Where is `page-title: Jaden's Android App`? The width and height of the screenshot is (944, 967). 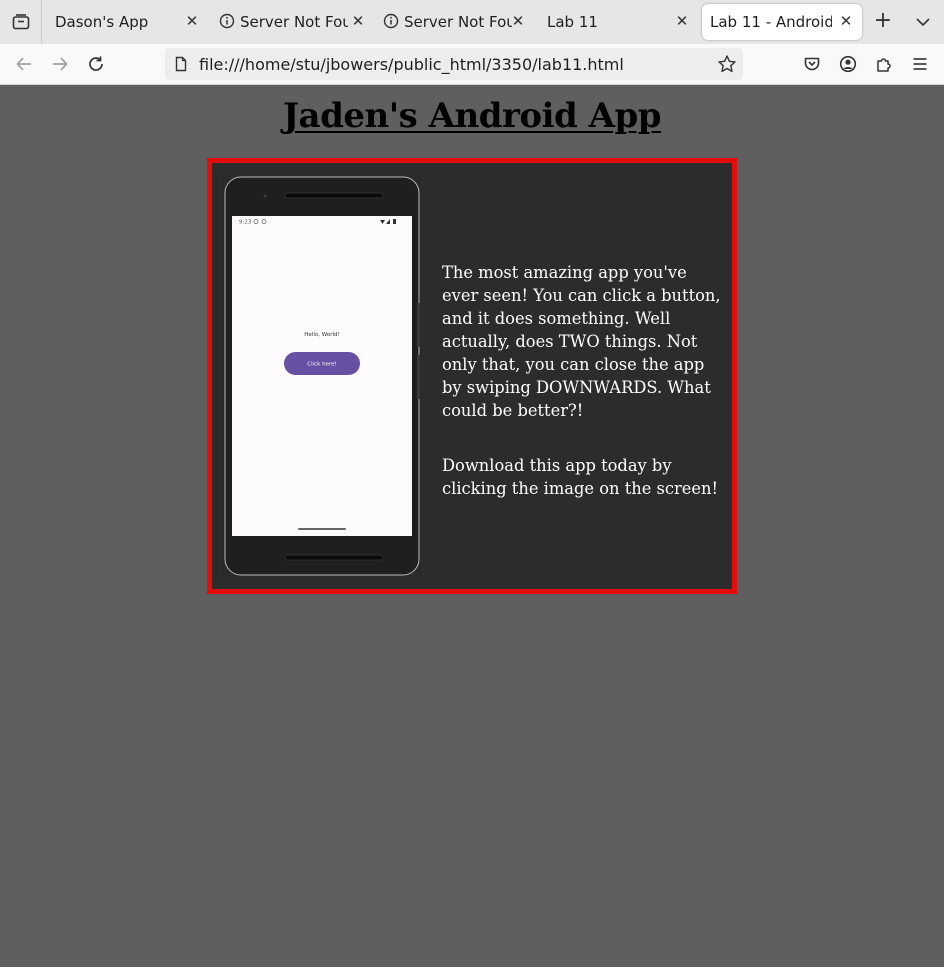
page-title: Jaden's Android App is located at coordinates (472, 116).